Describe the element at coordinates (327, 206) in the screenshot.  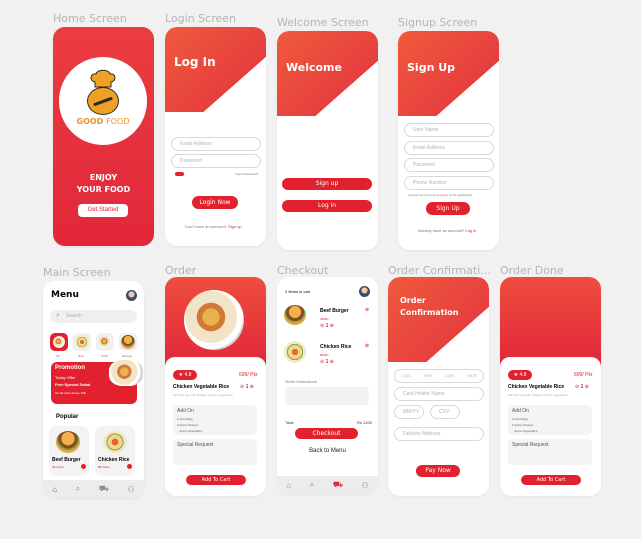
I see `welcome-login-button: Log in` at that location.